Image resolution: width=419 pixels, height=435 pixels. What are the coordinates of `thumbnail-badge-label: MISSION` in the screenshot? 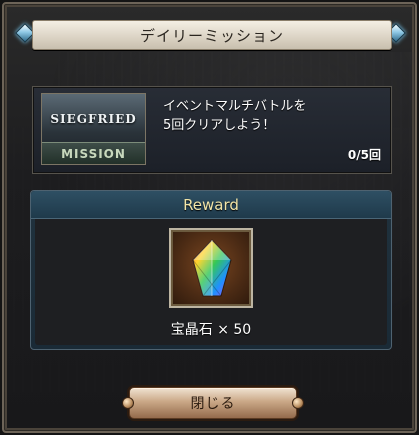 It's located at (93, 153).